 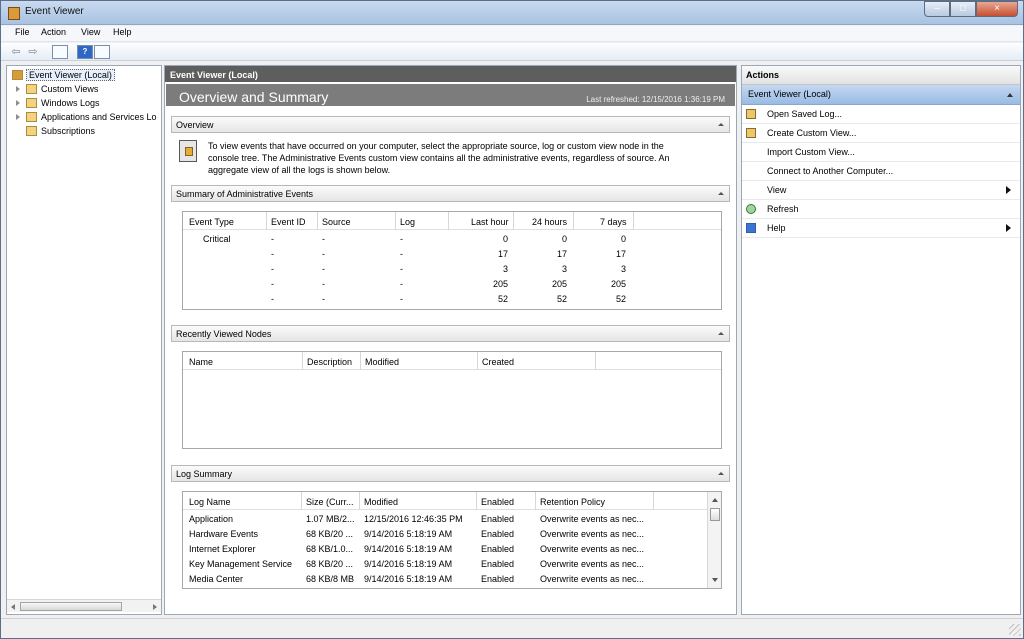 What do you see at coordinates (222, 549) in the screenshot?
I see `log-name-cell: Internet Explorer` at bounding box center [222, 549].